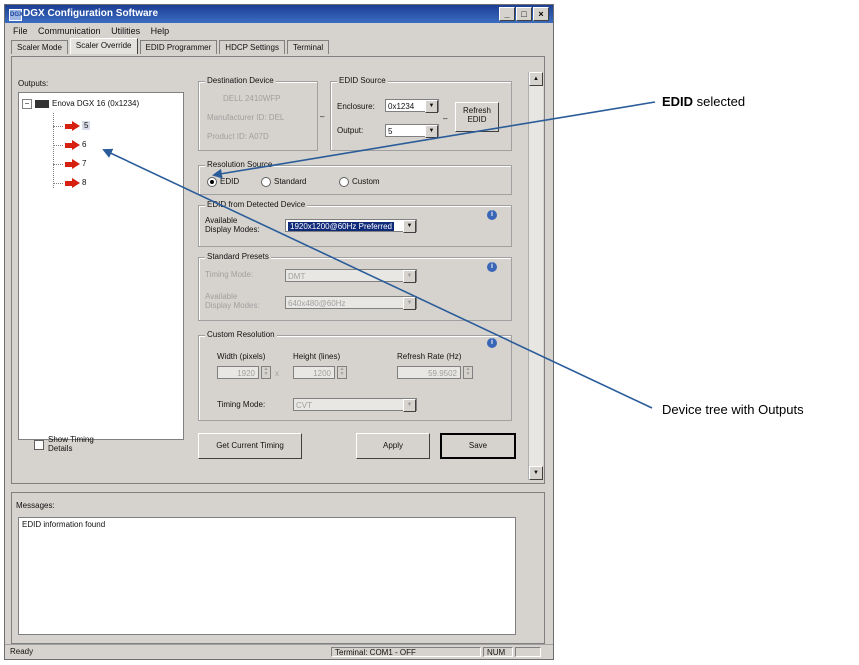  Describe the element at coordinates (434, 140) in the screenshot. I see `edid-callout-line` at that location.